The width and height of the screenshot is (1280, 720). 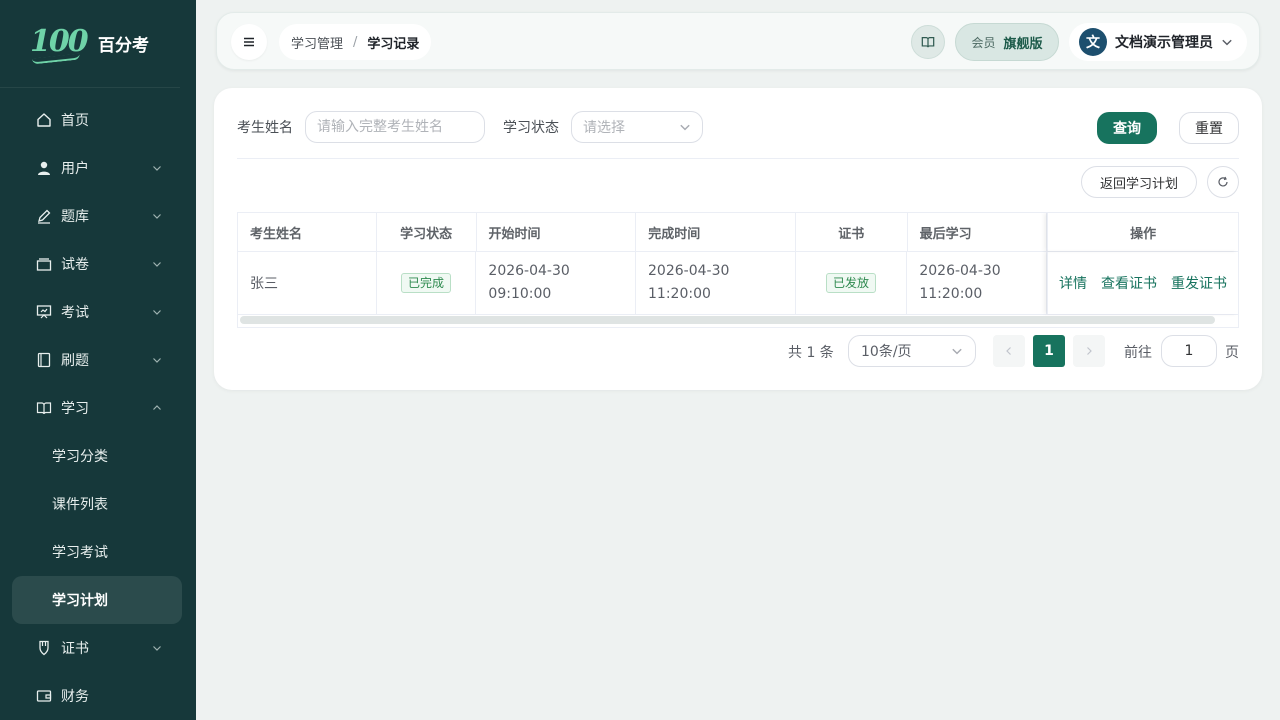 What do you see at coordinates (75, 409) in the screenshot?
I see `sidebar-item-label: 学习` at bounding box center [75, 409].